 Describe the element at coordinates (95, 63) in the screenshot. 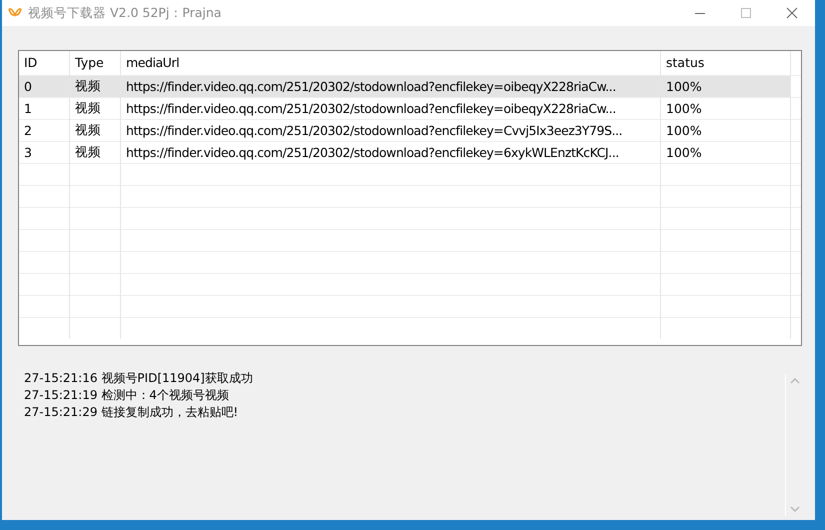

I see `column-header: Type` at that location.